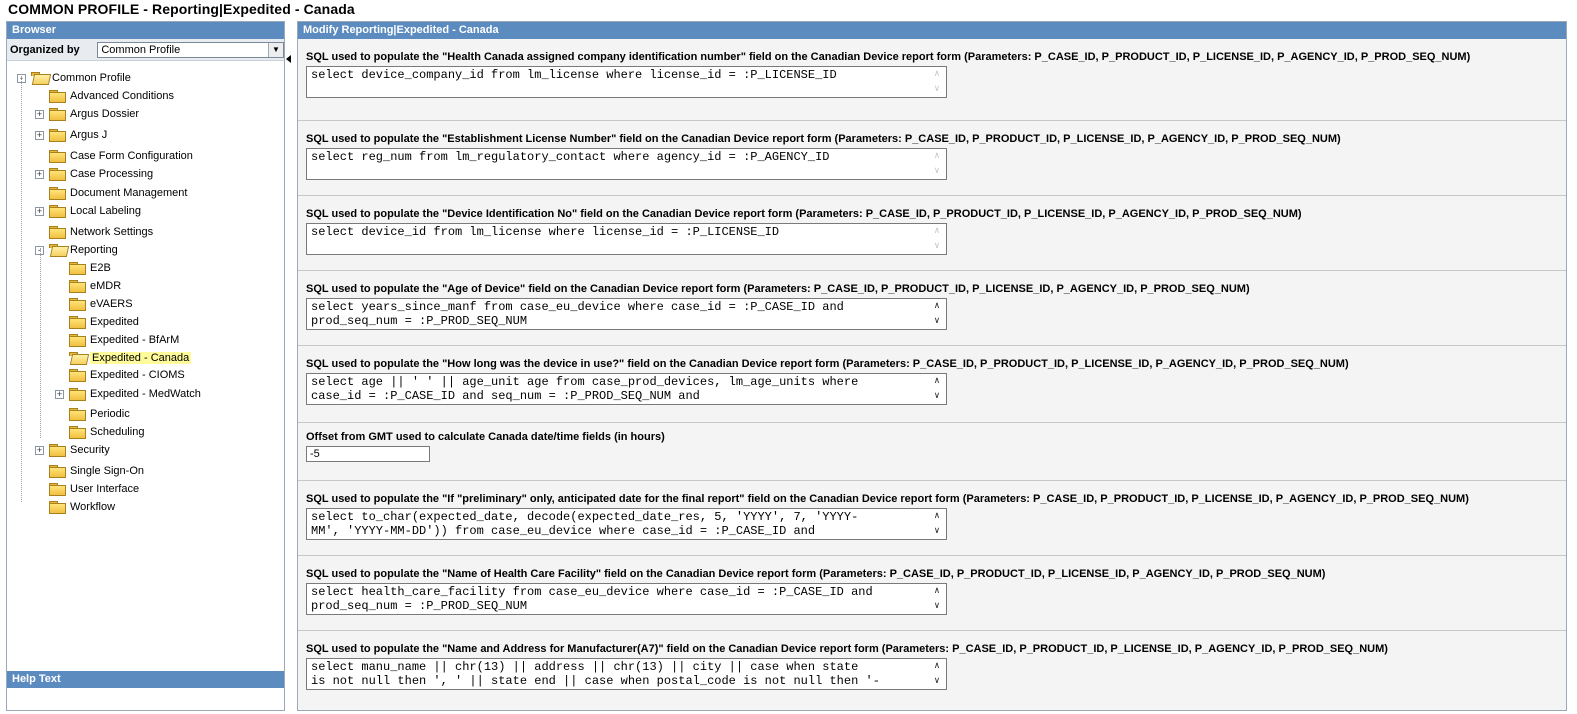  What do you see at coordinates (94, 250) in the screenshot?
I see `tree-item-label: Reporting` at bounding box center [94, 250].